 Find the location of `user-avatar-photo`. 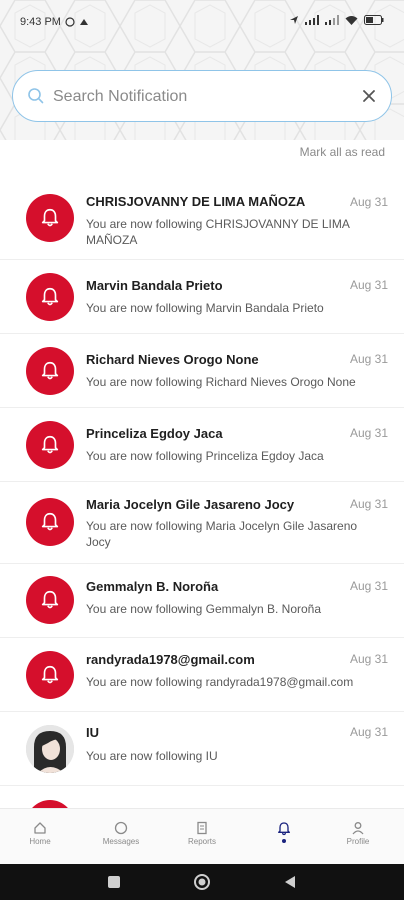

user-avatar-photo is located at coordinates (50, 749).